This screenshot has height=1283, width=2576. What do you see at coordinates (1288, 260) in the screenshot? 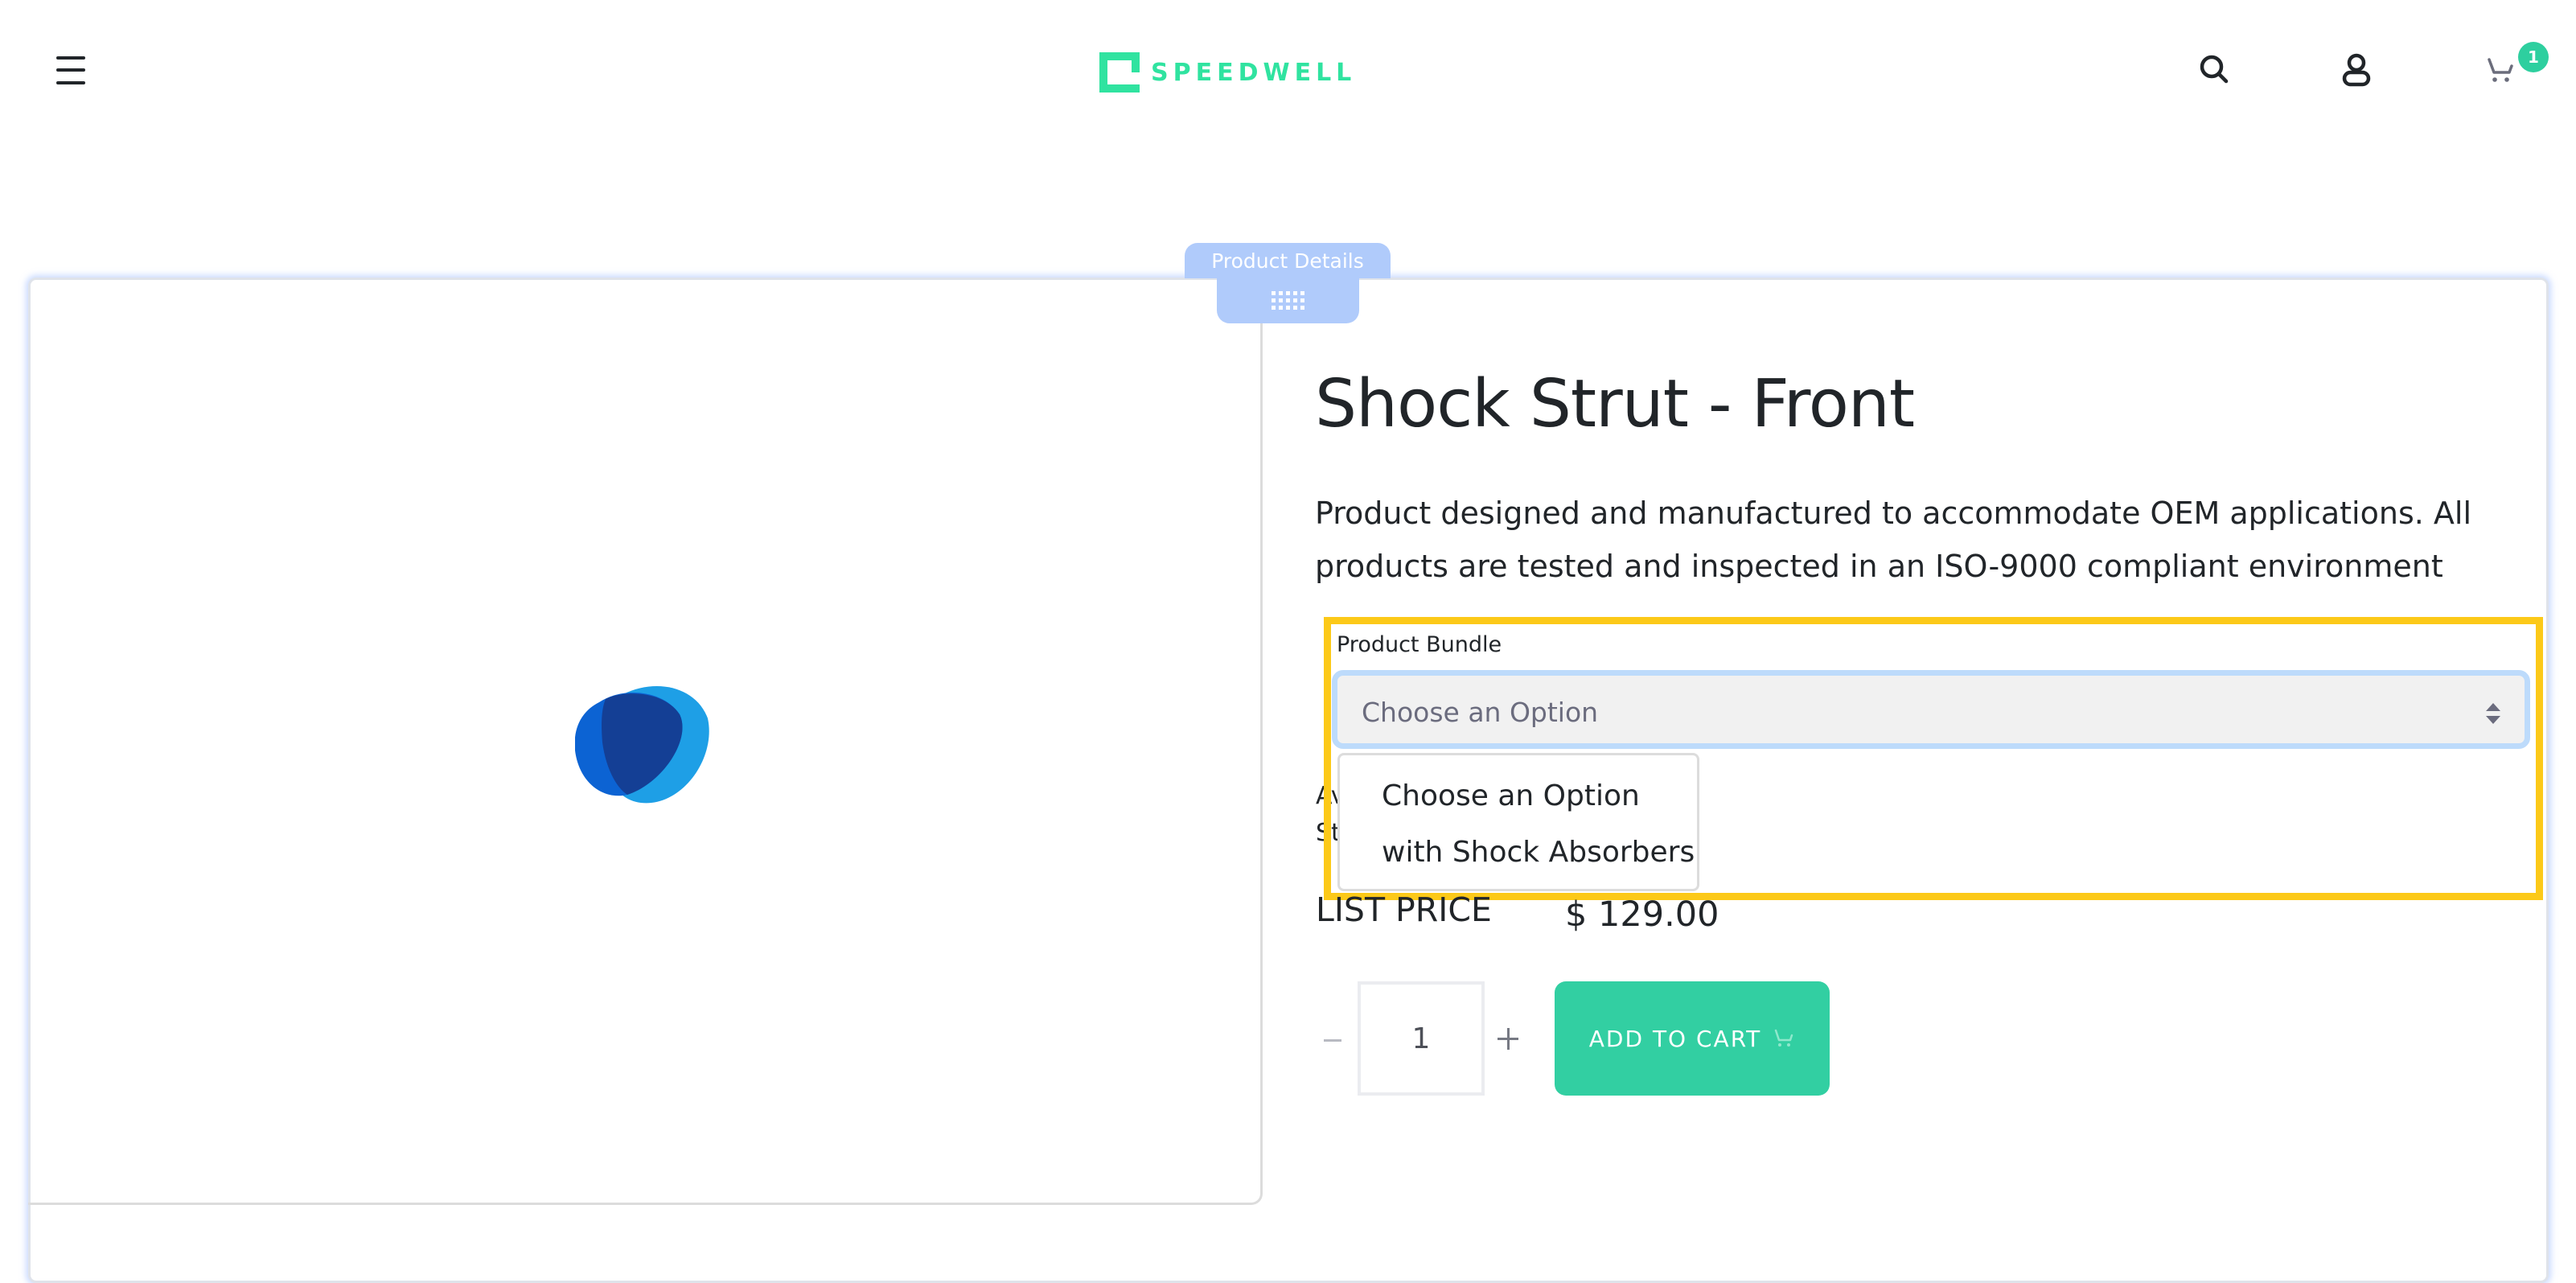
I see `section-label-tab: Product Details` at bounding box center [1288, 260].